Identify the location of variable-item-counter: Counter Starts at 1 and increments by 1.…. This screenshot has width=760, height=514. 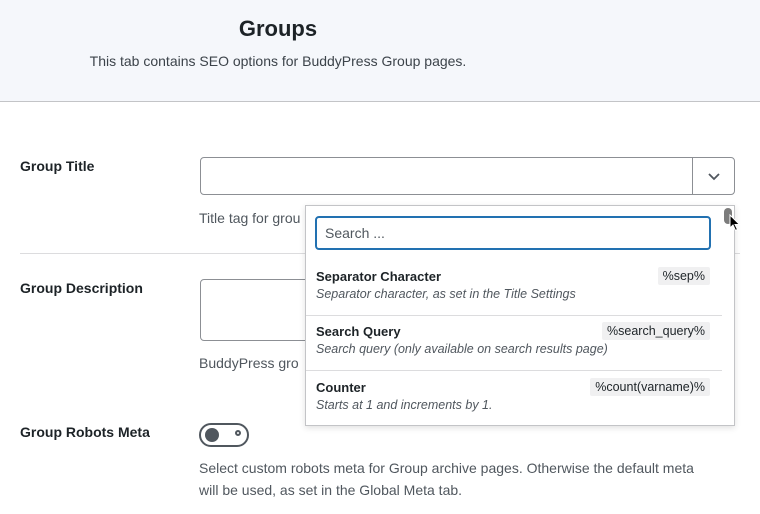
(514, 398).